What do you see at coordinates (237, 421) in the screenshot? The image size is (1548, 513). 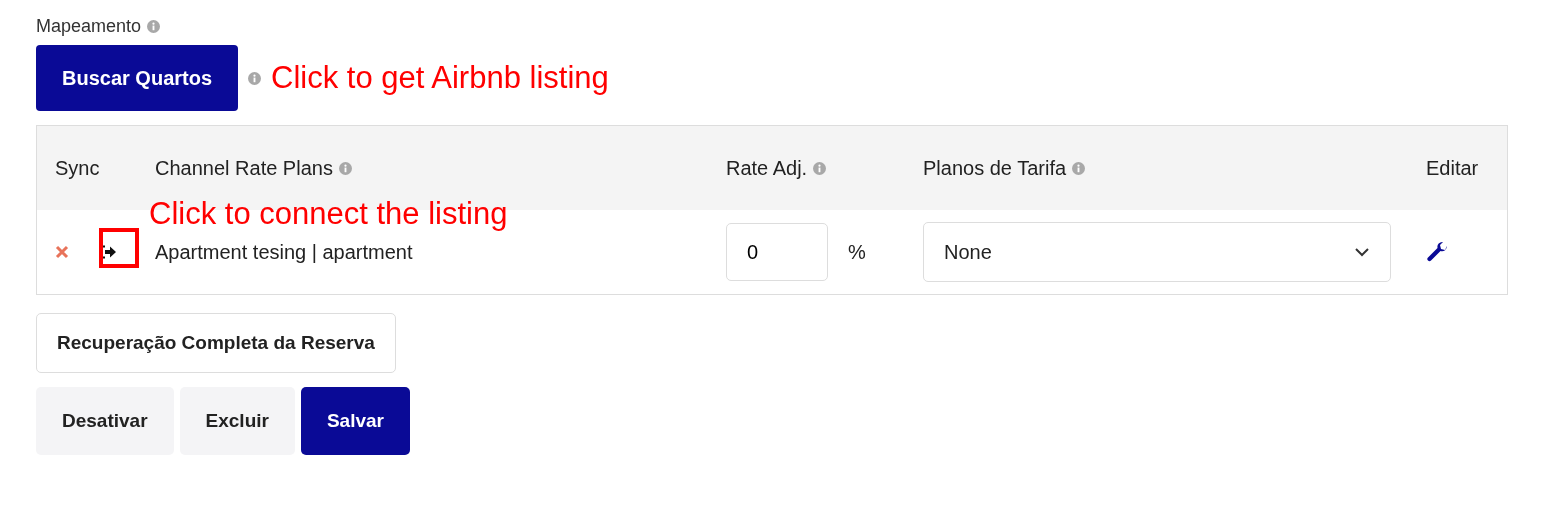 I see `action-button: Excluir` at bounding box center [237, 421].